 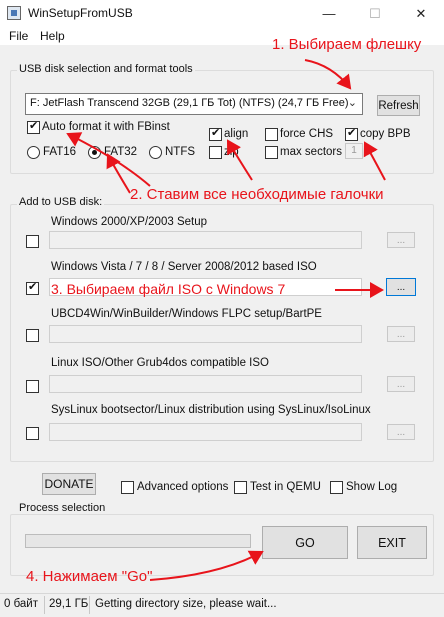 What do you see at coordinates (347, 44) in the screenshot?
I see `annotation-step-1: 1. Выбираем флешку` at bounding box center [347, 44].